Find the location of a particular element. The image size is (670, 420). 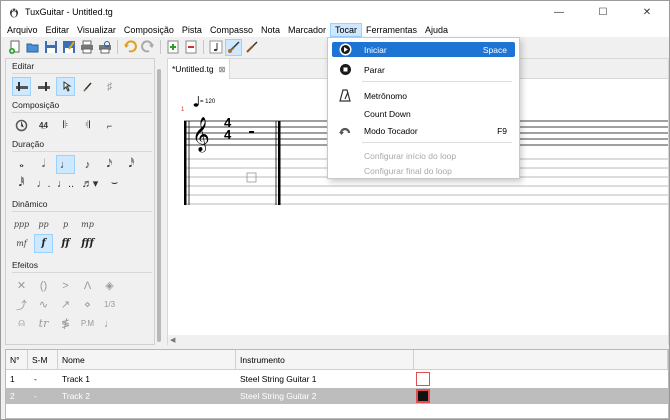

tuplet-button: ♬▾ is located at coordinates (90, 183).